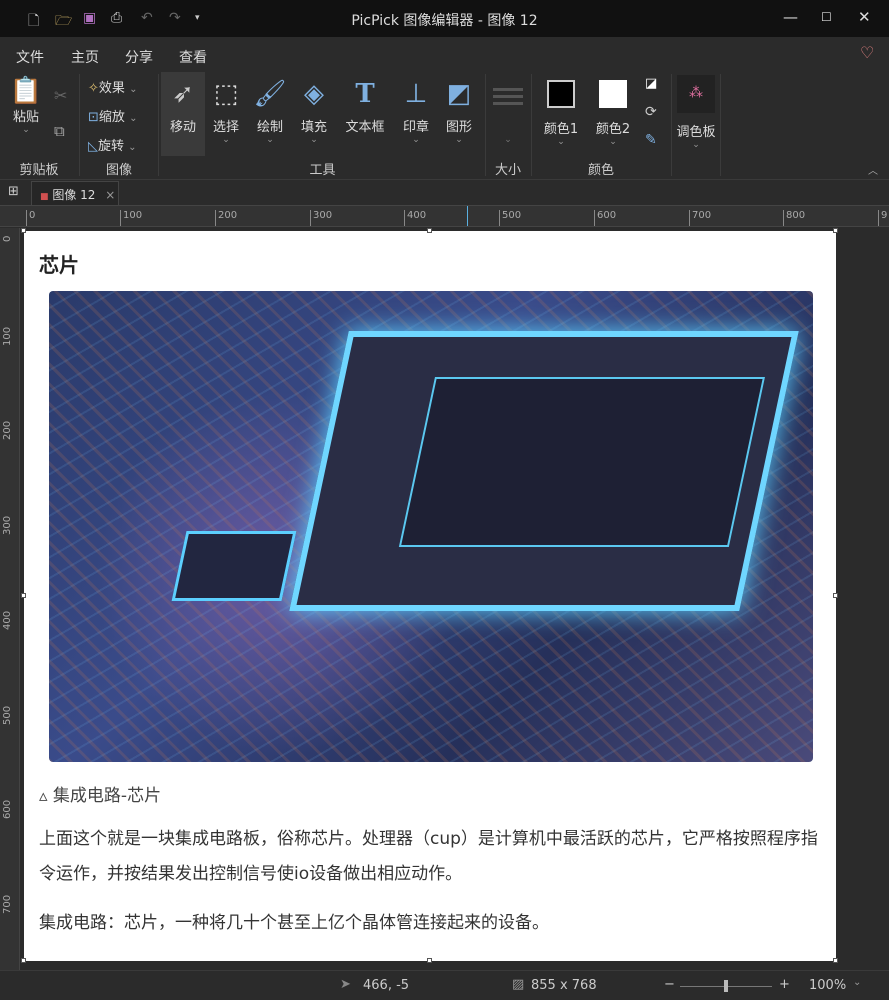 The height and width of the screenshot is (1000, 889). Describe the element at coordinates (85, 59) in the screenshot. I see `menu-home: 主页` at that location.